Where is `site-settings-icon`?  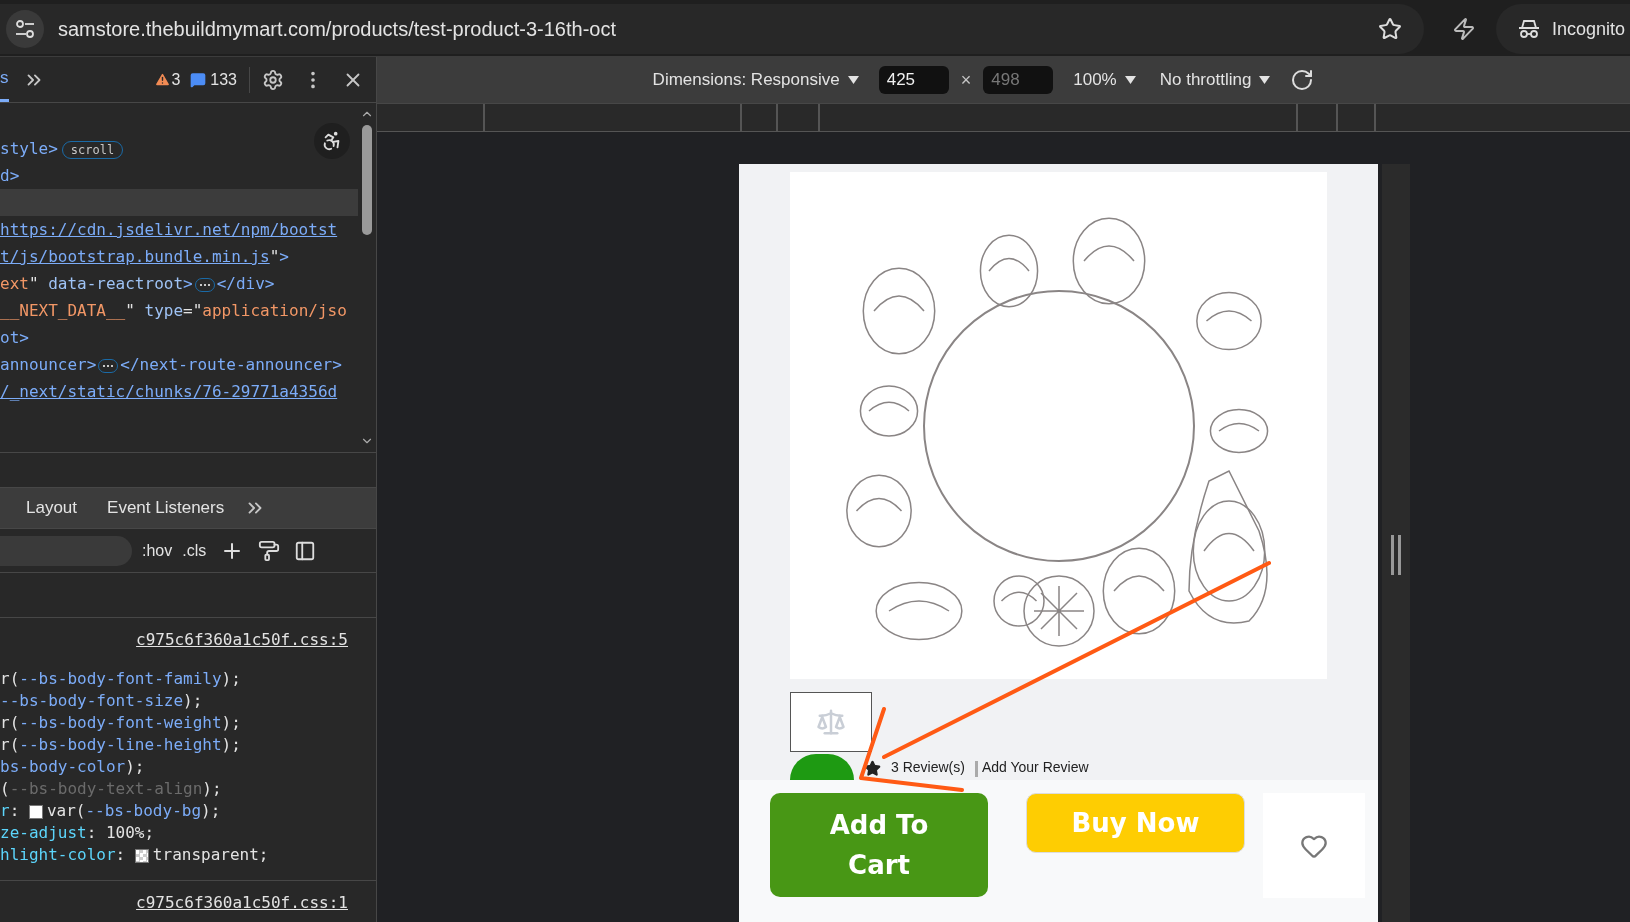
site-settings-icon is located at coordinates (25, 29).